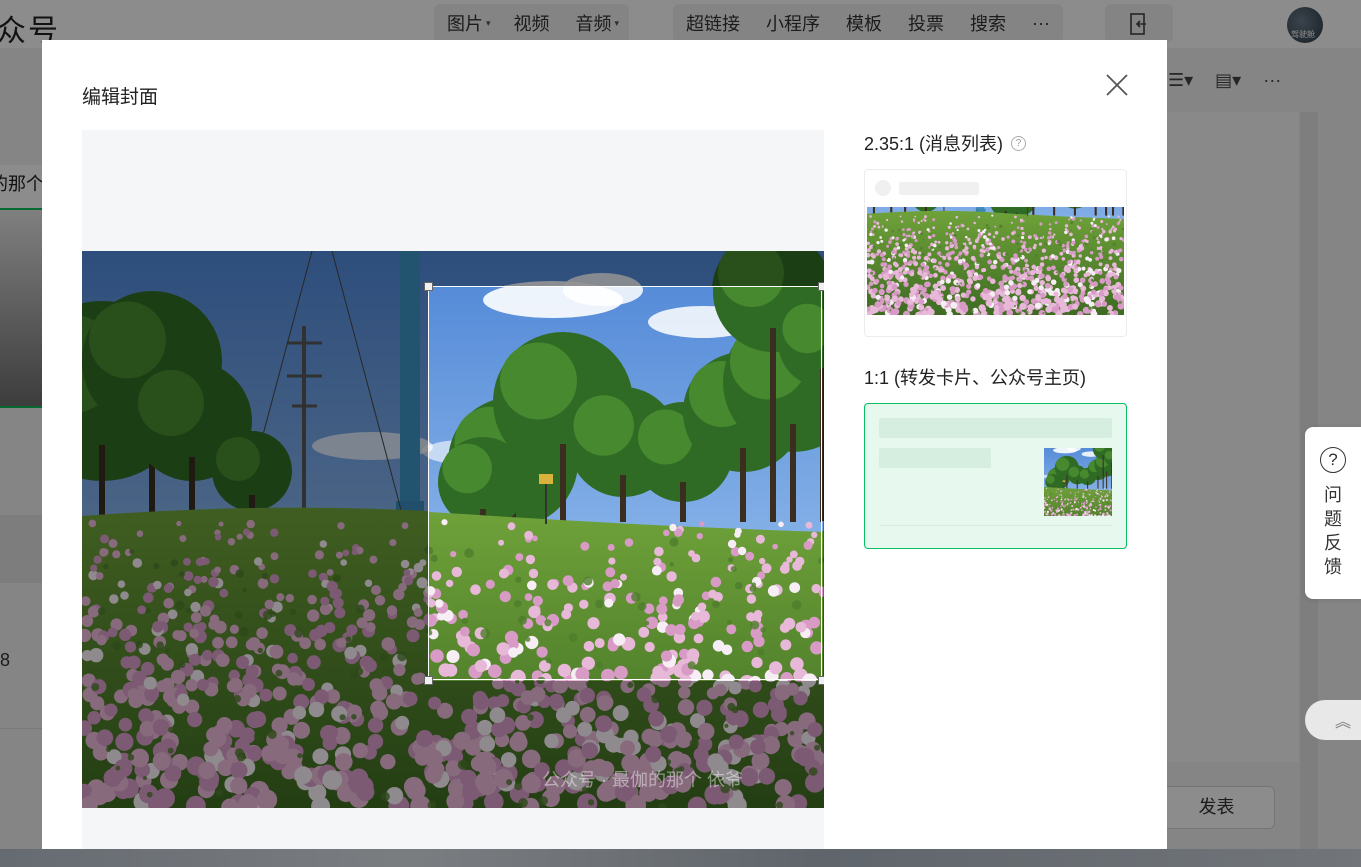 This screenshot has width=1361, height=867. I want to click on crop-selection, so click(625, 483).